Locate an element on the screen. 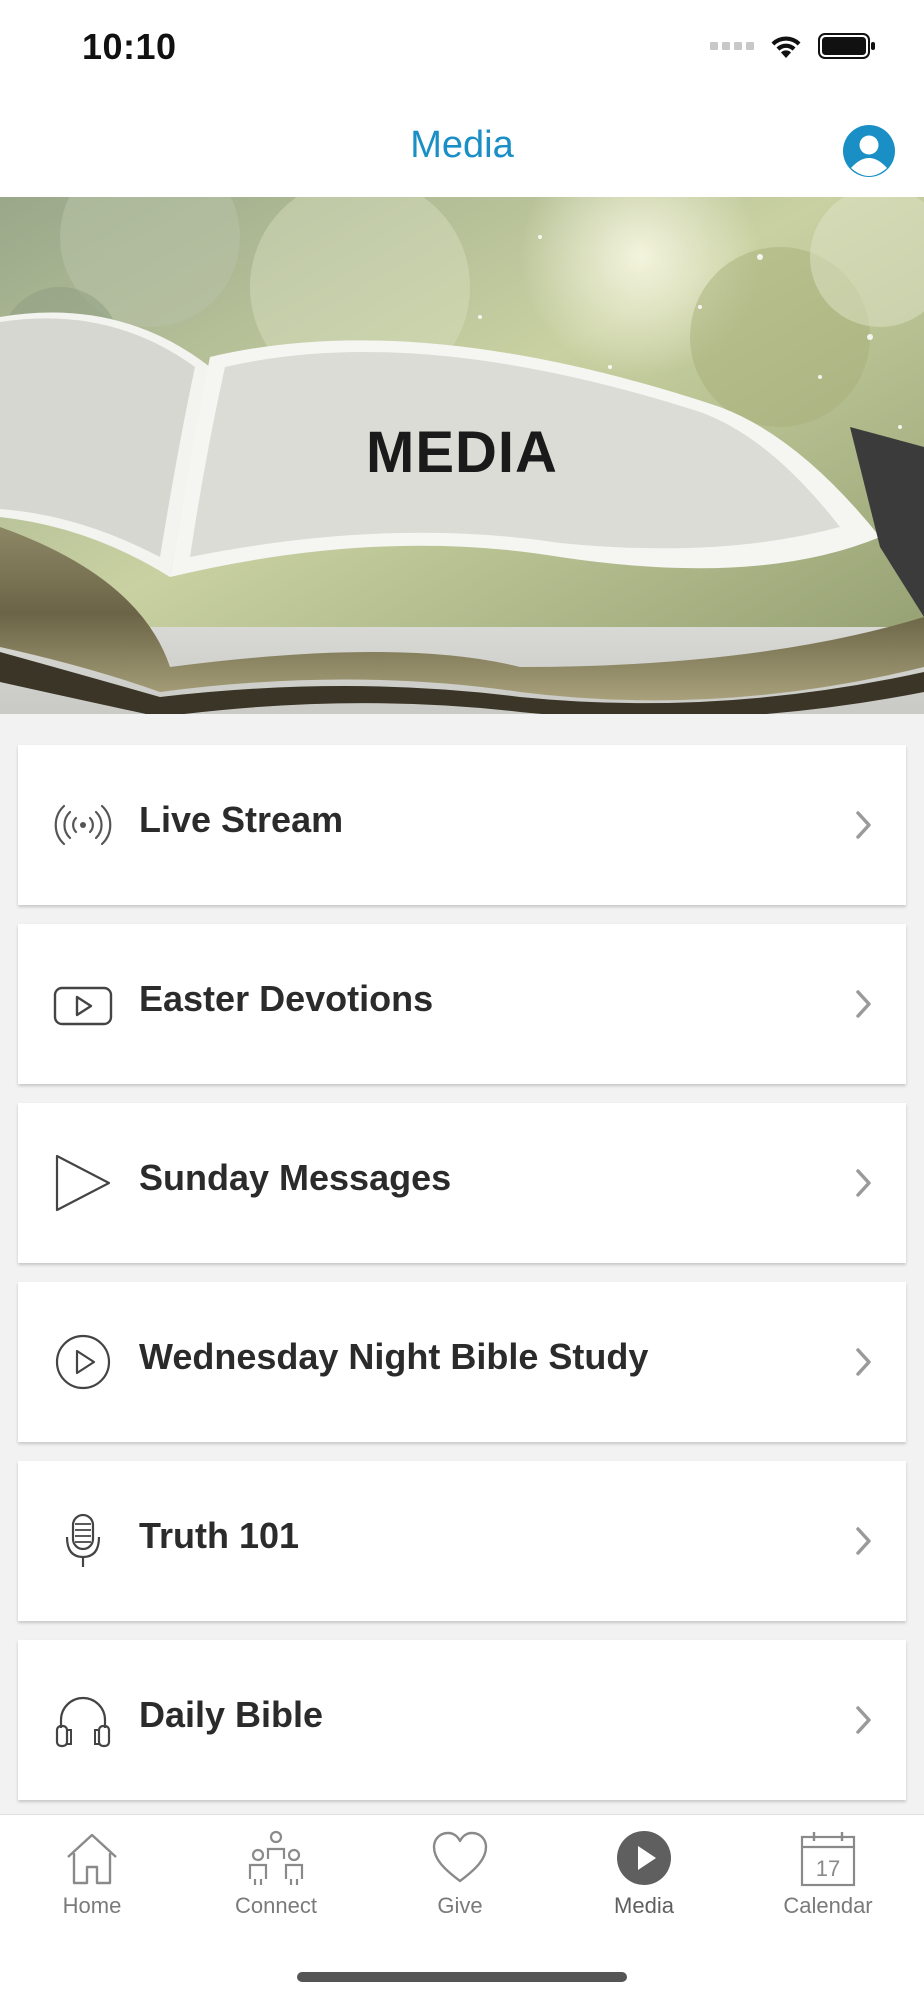  status-time: 10:10 is located at coordinates (129, 46).